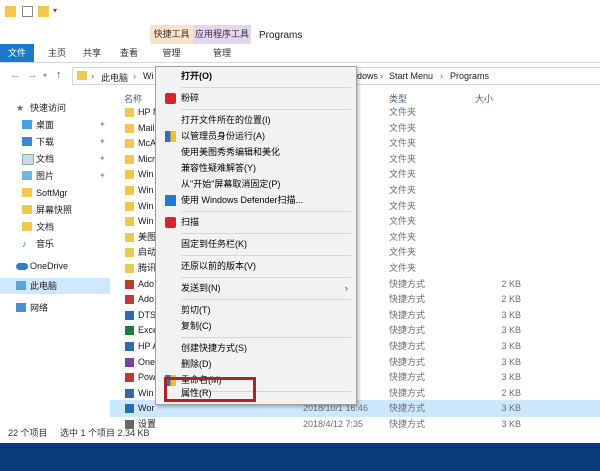 This screenshot has height=471, width=600. What do you see at coordinates (300, 433) in the screenshot?
I see `status-bar: 22 个项目 选中 1 个项目 2.34 KB` at bounding box center [300, 433].